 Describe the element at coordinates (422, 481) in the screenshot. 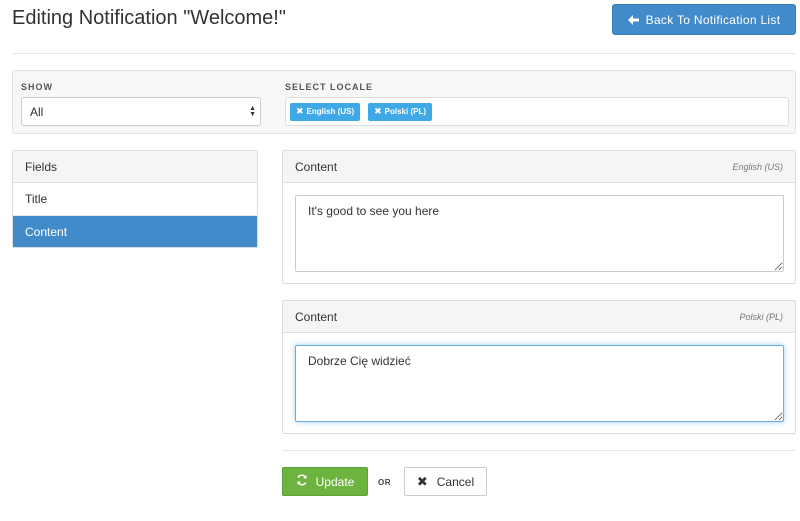

I see `close-icon: ✖` at that location.